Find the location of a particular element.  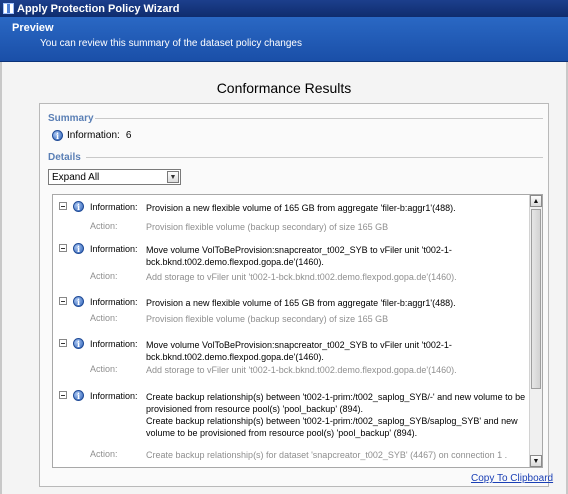

page-heading: Conformance Results is located at coordinates (284, 88).